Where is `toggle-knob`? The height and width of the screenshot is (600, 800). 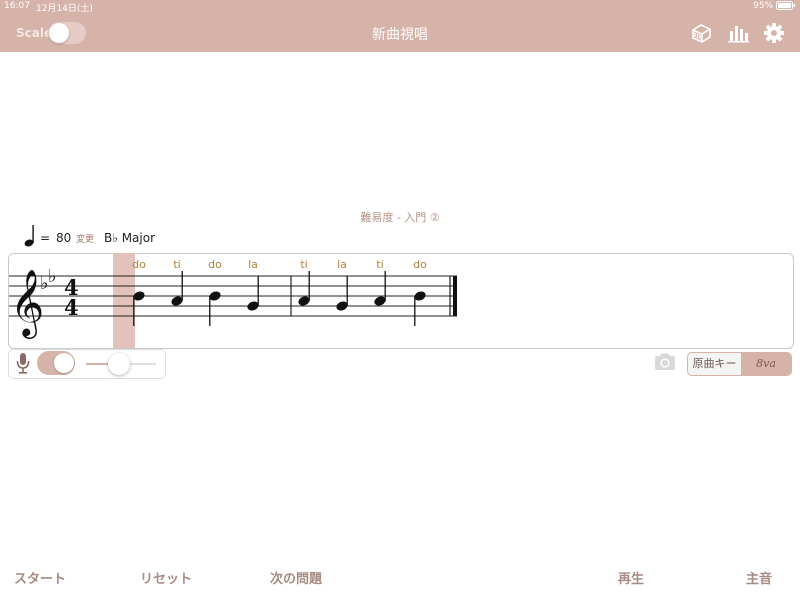
toggle-knob is located at coordinates (64, 363).